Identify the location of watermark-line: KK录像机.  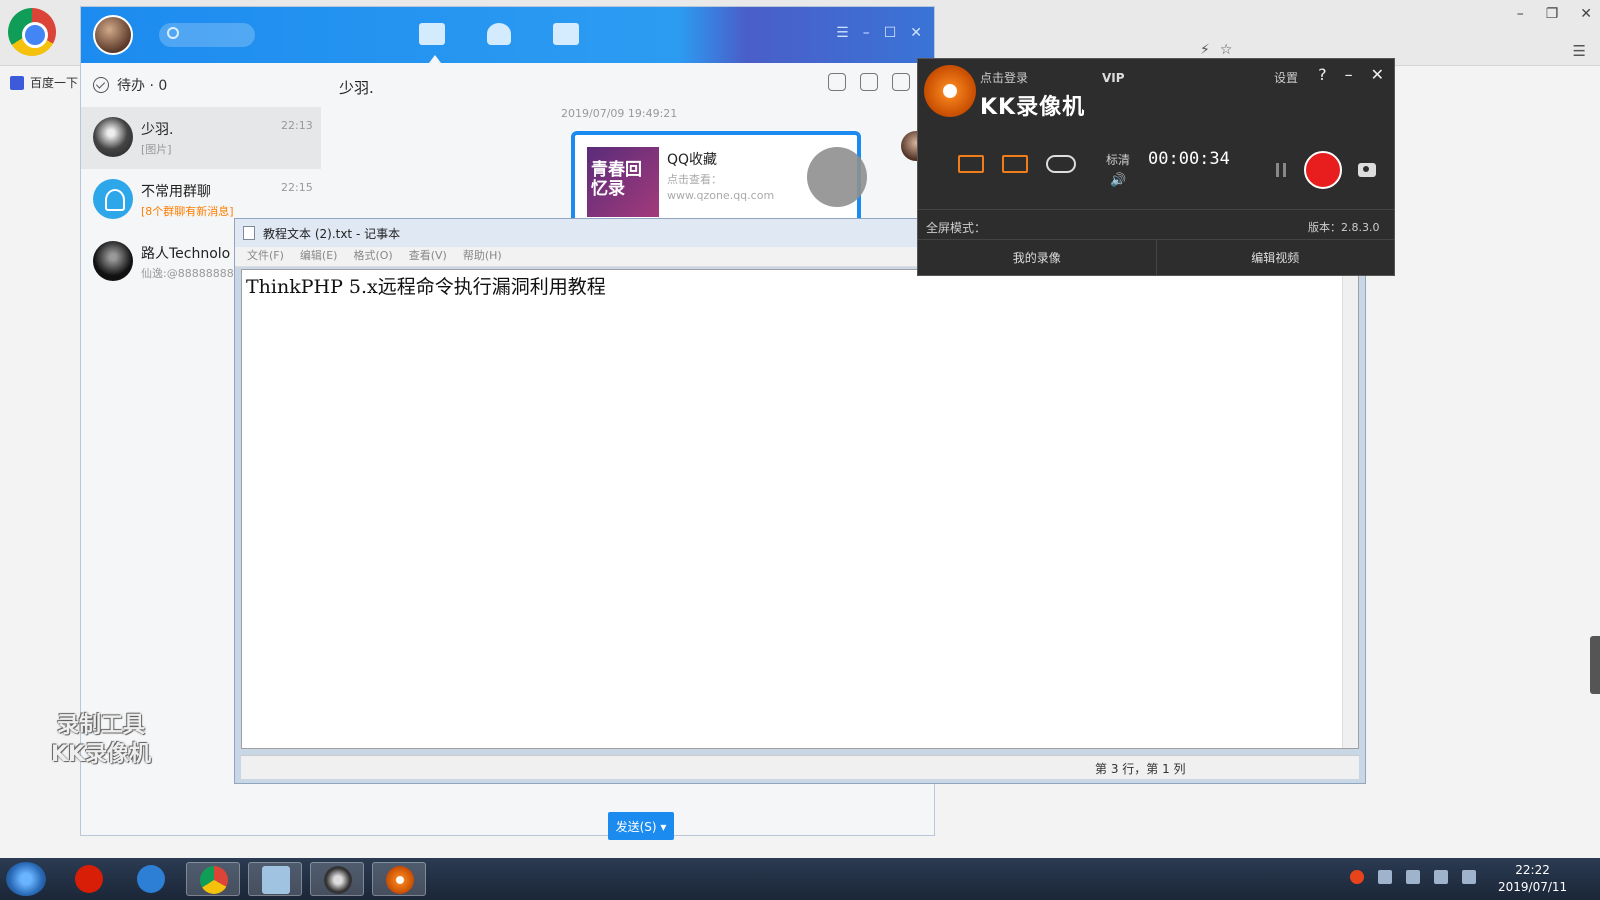
(101, 754).